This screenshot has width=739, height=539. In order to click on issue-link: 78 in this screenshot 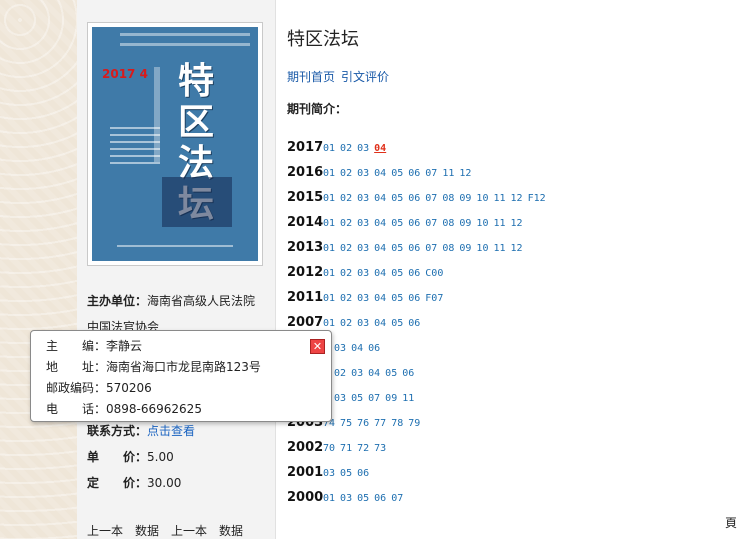, I will do `click(397, 423)`.